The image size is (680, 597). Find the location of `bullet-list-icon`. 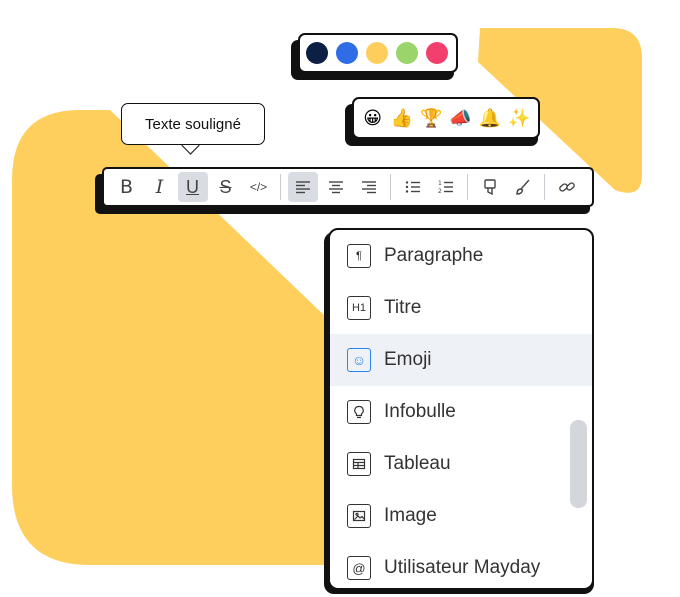

bullet-list-icon is located at coordinates (412, 187).